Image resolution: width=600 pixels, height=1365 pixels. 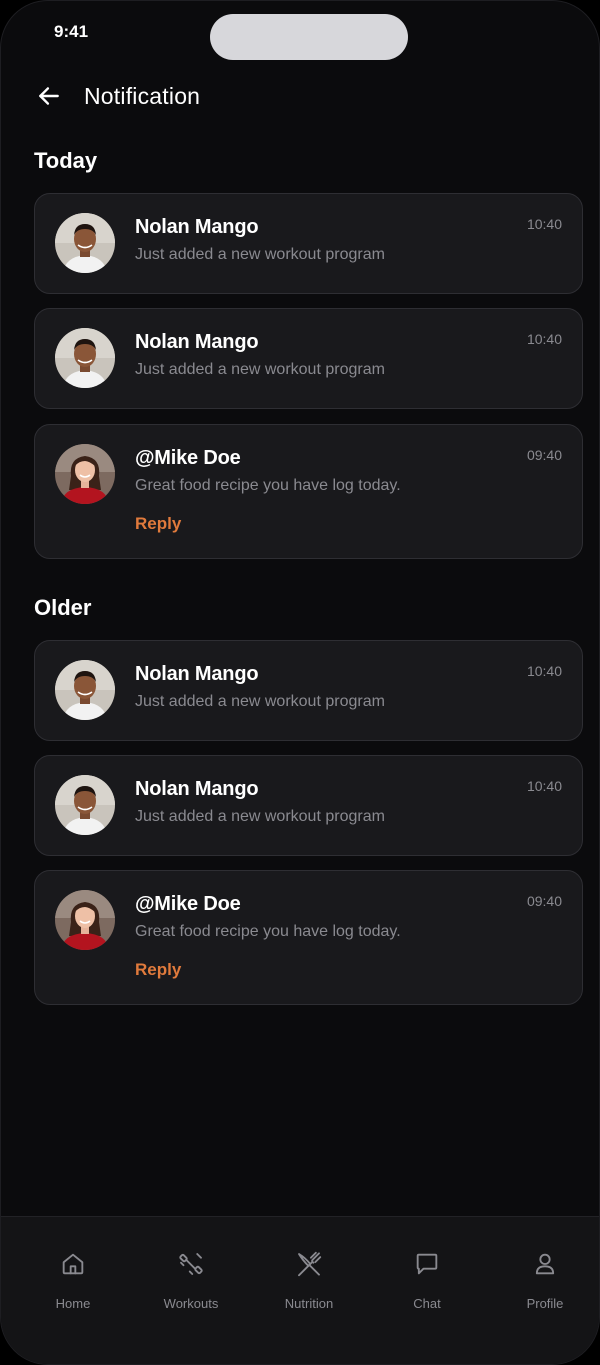 I want to click on tab-home: Home, so click(x=73, y=1280).